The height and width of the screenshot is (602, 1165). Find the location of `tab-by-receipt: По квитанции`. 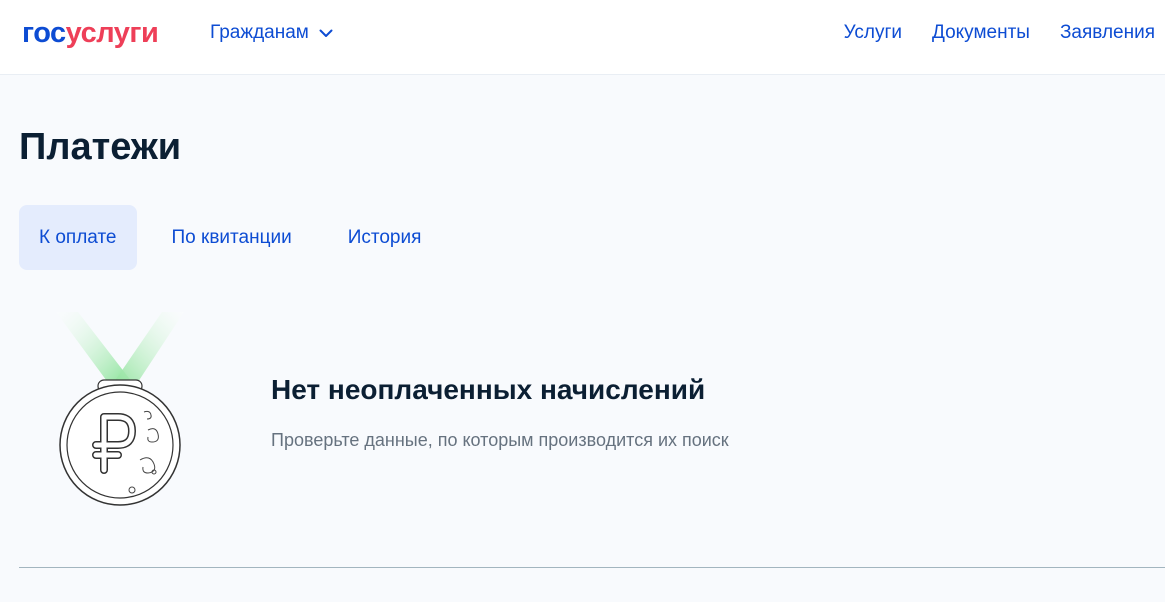

tab-by-receipt: По квитанции is located at coordinates (232, 237).